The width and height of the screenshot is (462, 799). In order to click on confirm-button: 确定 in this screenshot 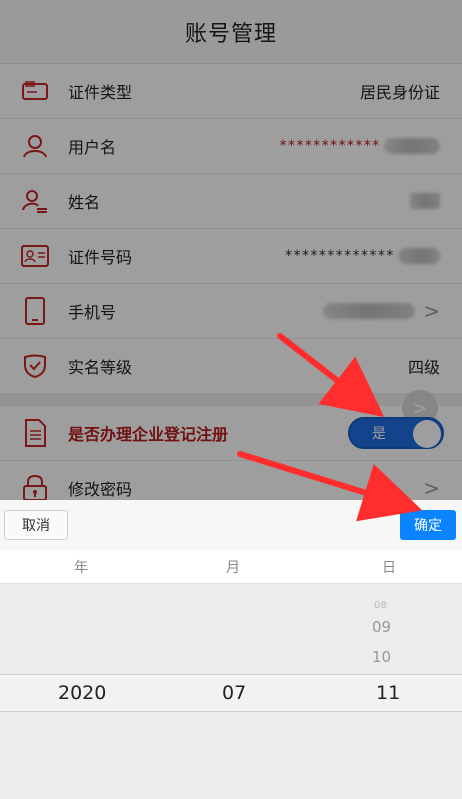, I will do `click(428, 525)`.